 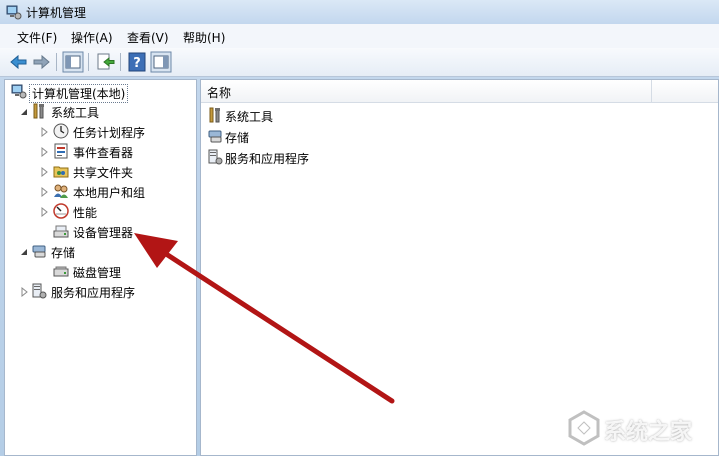 I want to click on menu-view: 查看(V), so click(x=148, y=37).